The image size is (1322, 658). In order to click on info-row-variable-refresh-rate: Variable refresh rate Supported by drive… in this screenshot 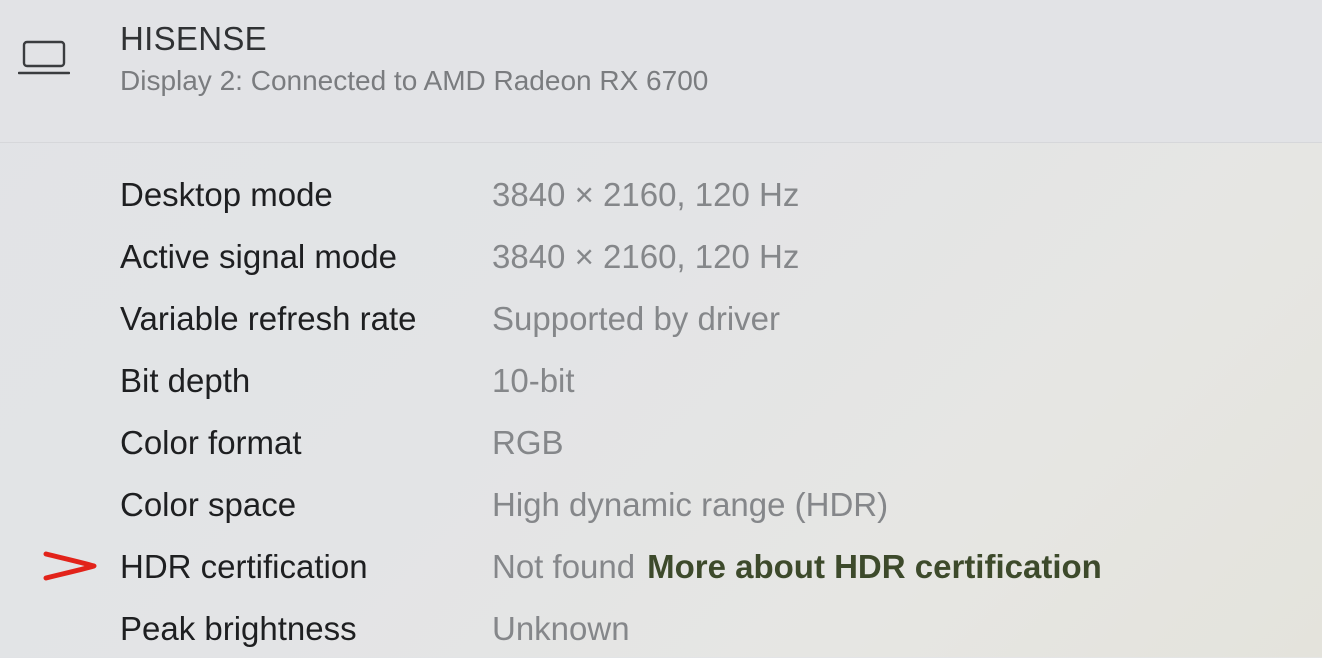, I will do `click(661, 317)`.